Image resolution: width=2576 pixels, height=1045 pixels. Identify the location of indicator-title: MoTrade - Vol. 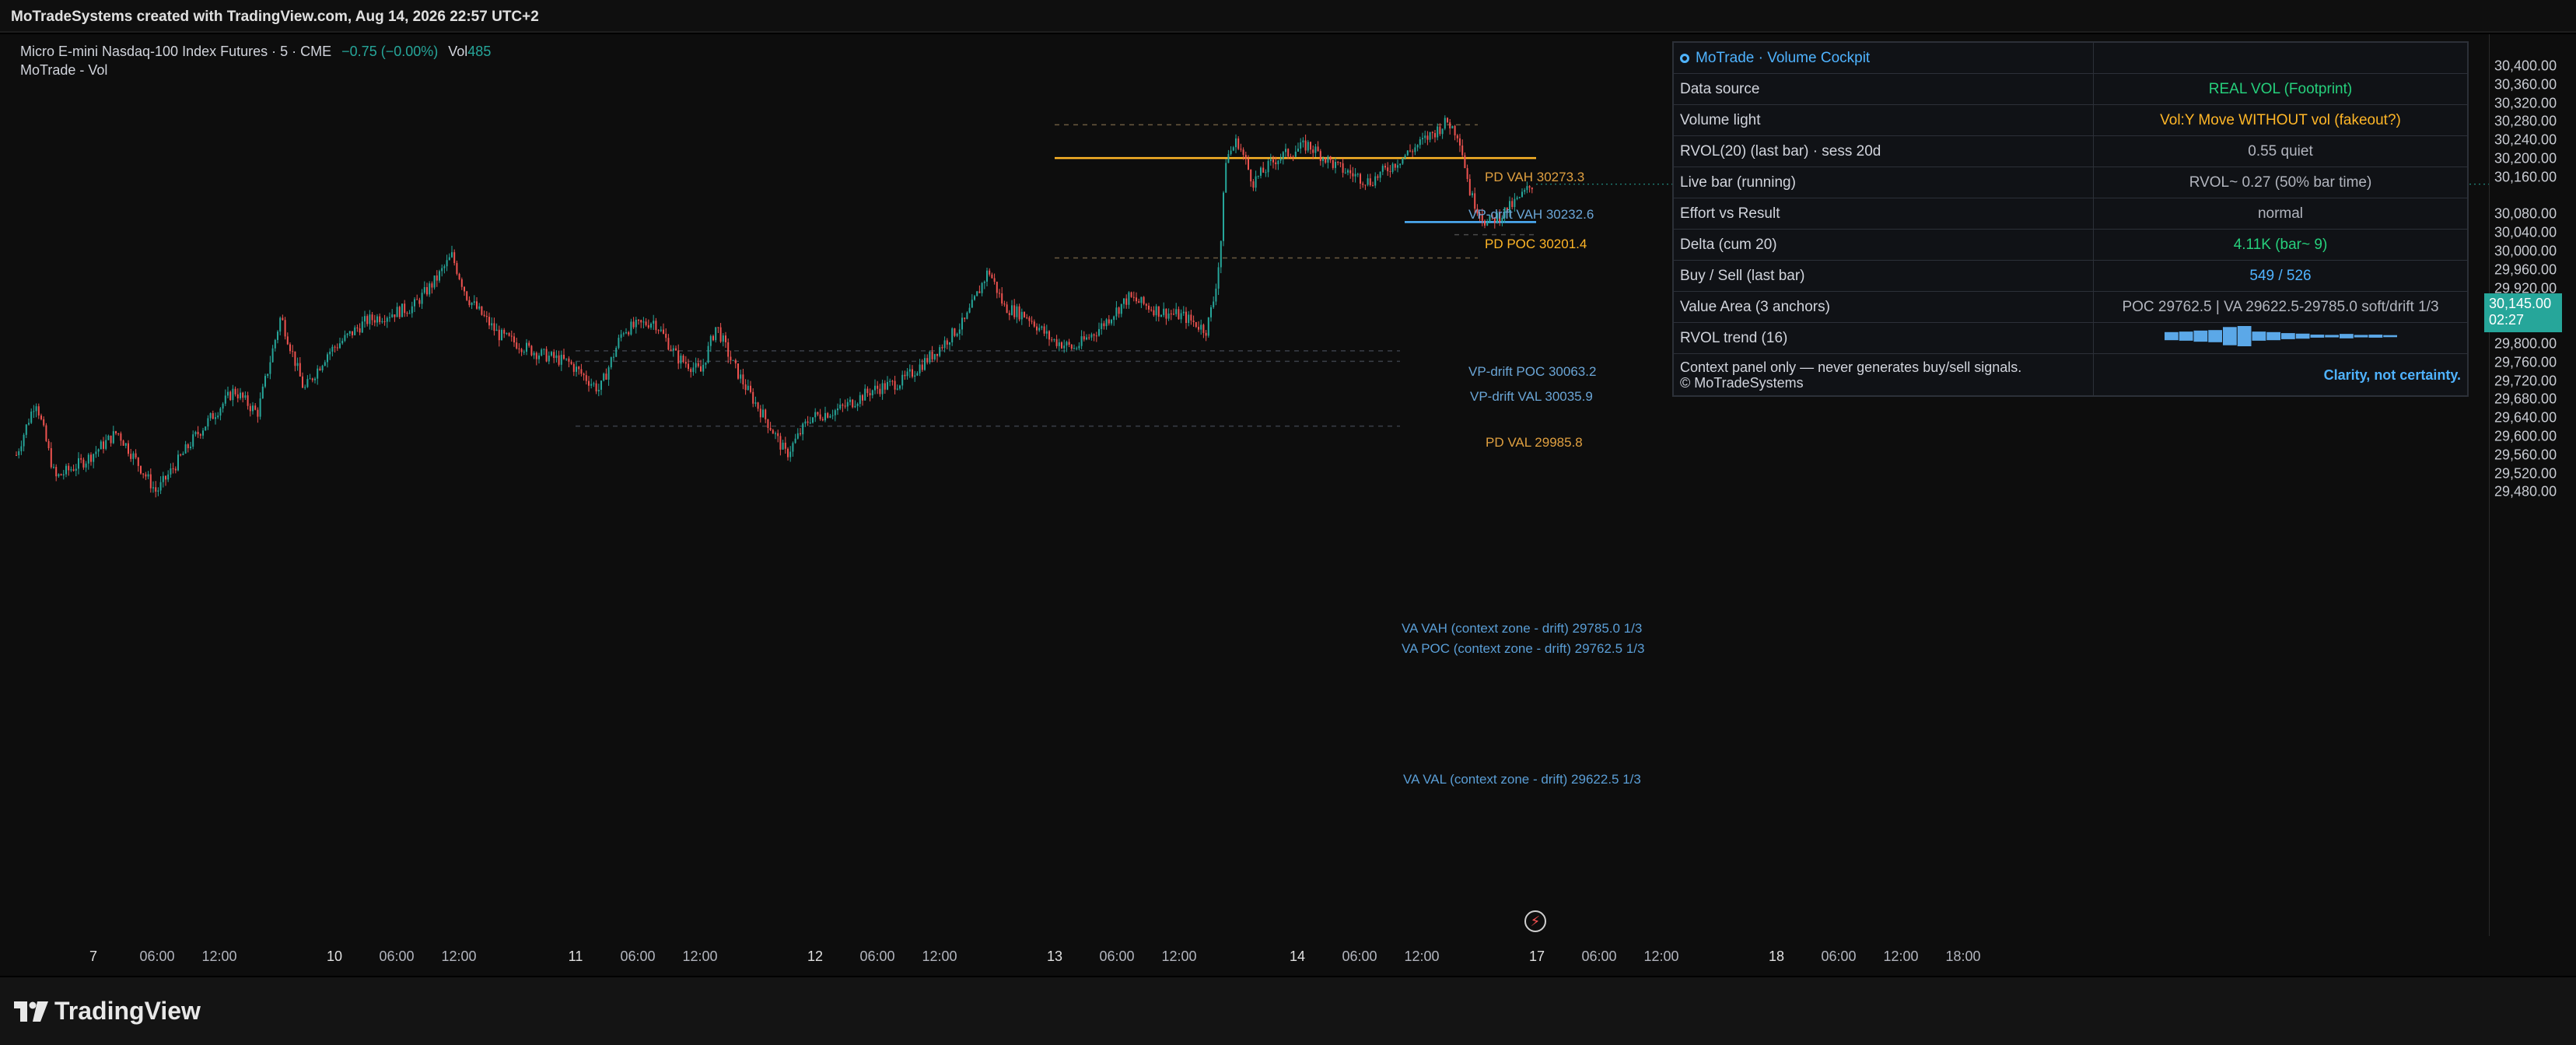
(255, 70).